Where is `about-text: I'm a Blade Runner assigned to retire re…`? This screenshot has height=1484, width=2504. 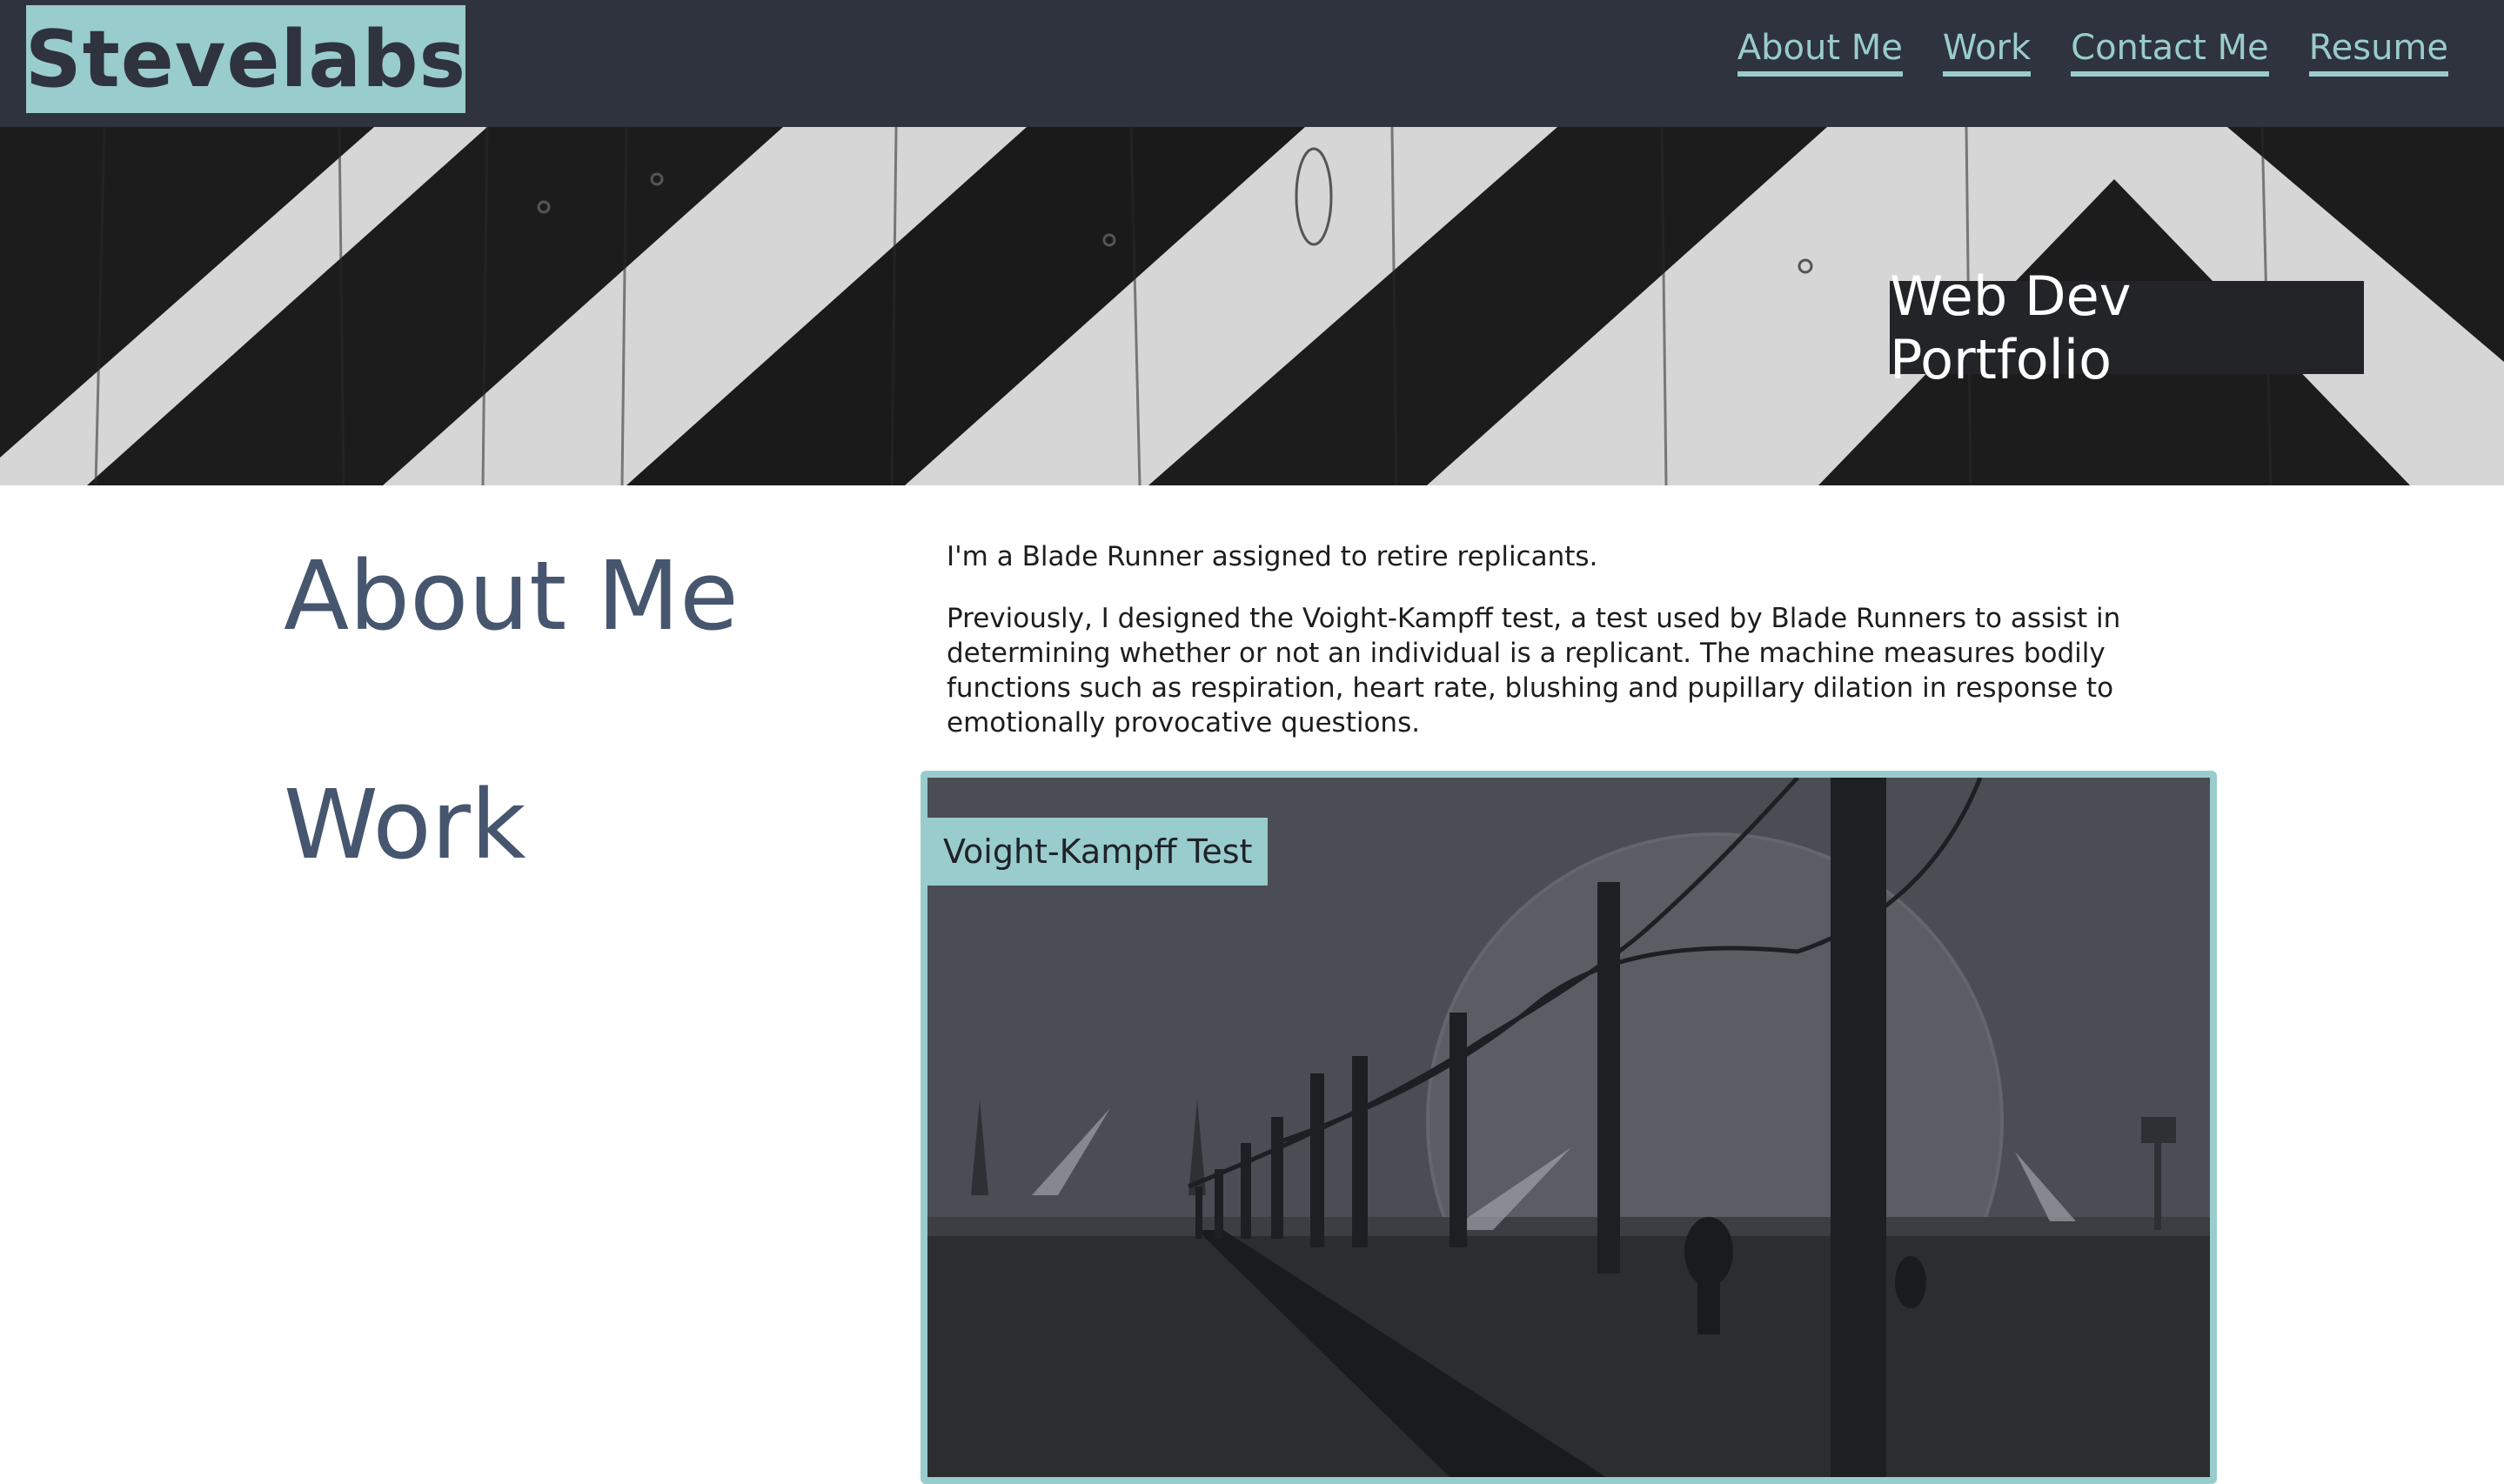
about-text: I'm a Blade Runner assigned to retire re… is located at coordinates (1582, 653).